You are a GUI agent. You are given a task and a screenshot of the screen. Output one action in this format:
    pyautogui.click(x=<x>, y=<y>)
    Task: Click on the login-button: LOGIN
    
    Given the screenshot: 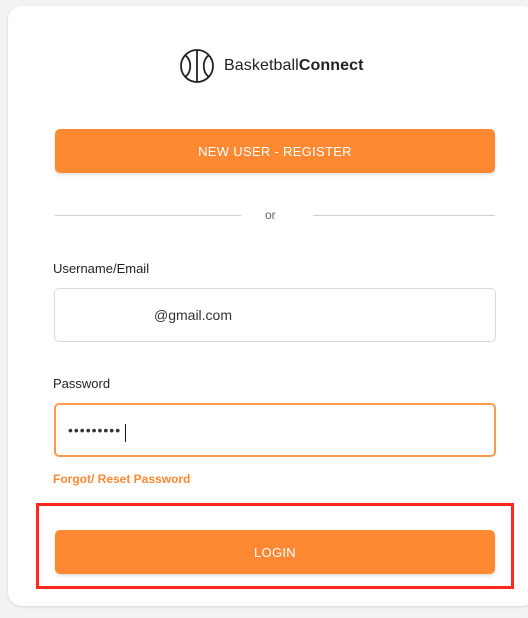 What is the action you would take?
    pyautogui.click(x=275, y=552)
    